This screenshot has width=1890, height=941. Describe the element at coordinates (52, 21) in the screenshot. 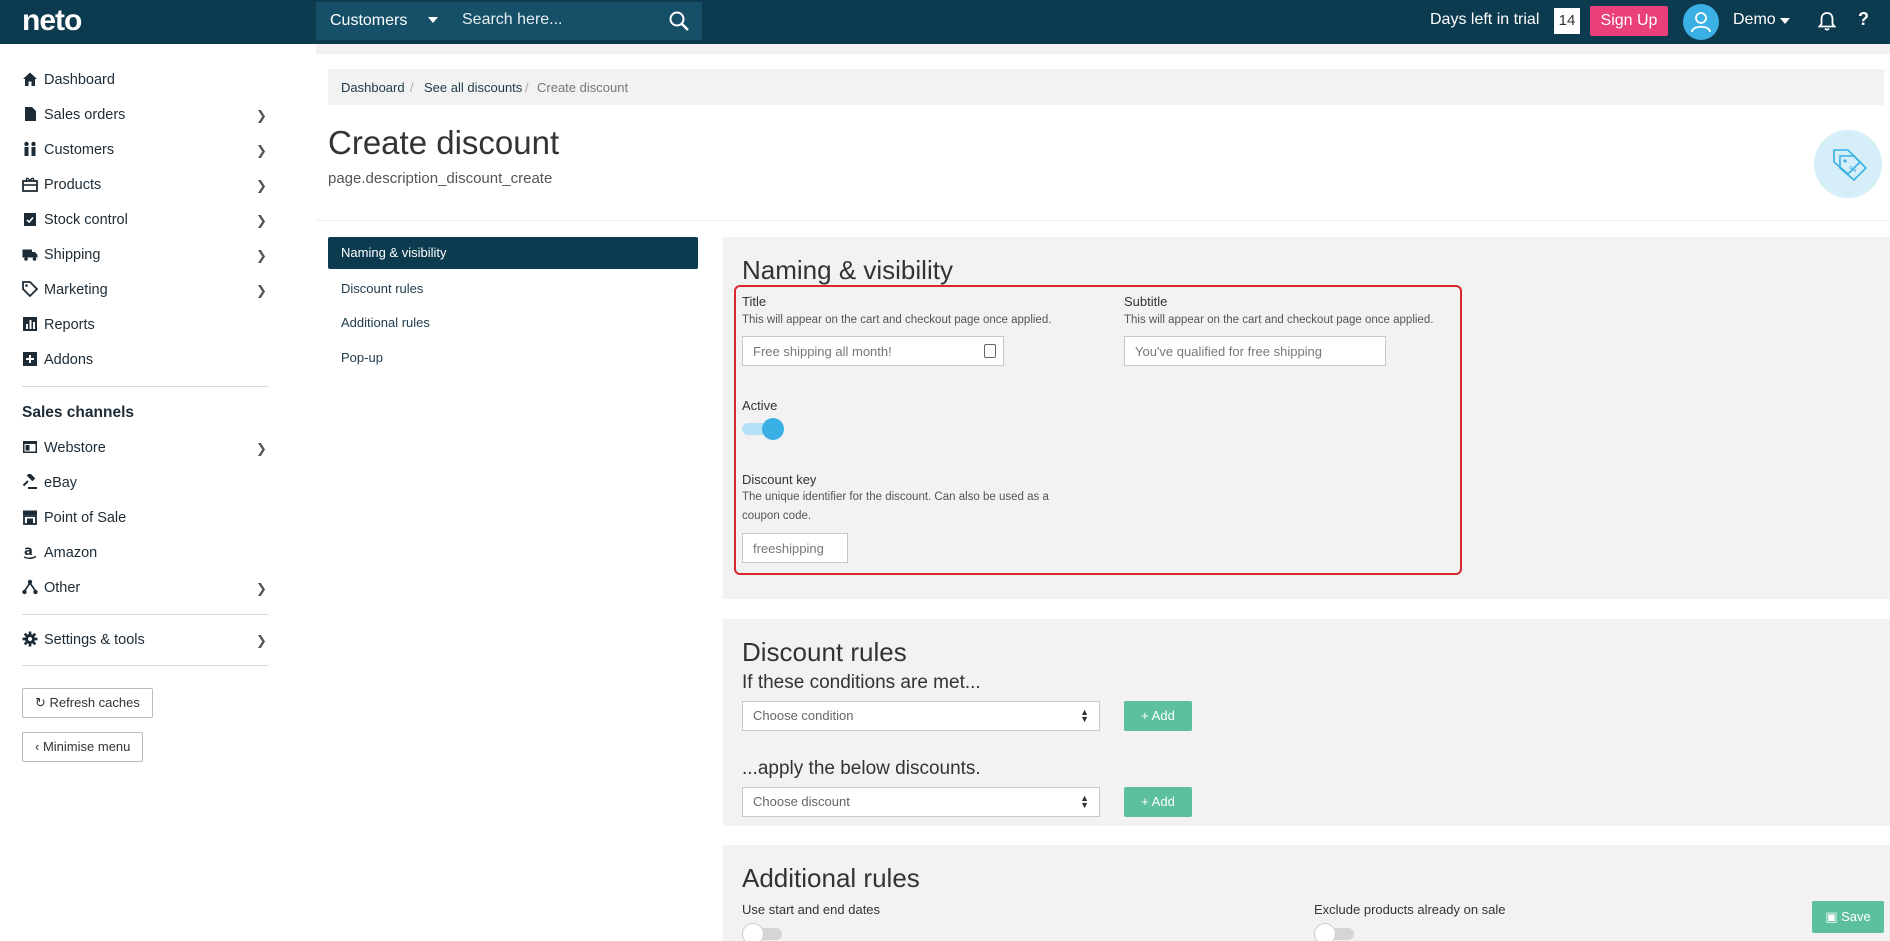

I see `neto-logo: neto` at that location.